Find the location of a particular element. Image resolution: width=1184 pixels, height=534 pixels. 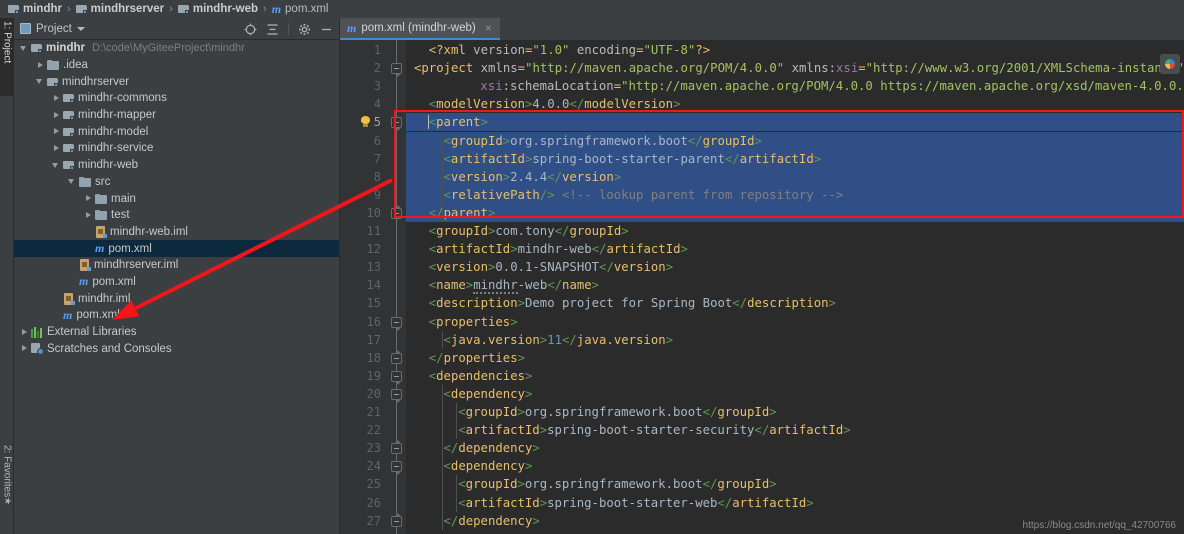

line-number: 14 is located at coordinates (373, 285).